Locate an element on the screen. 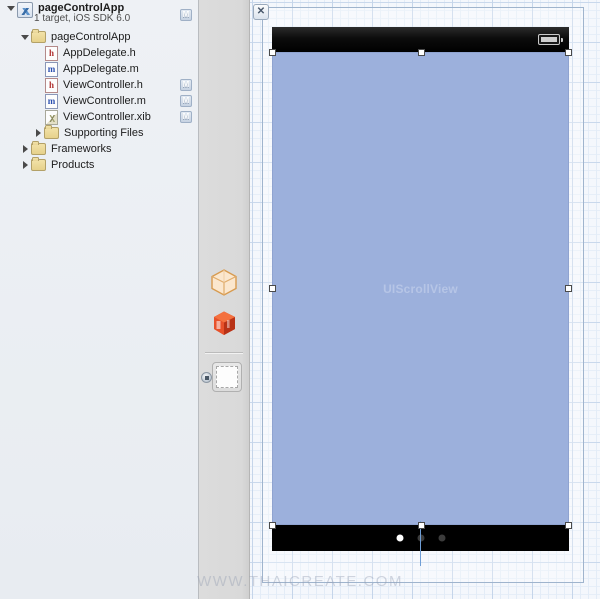  battery-icon is located at coordinates (550, 39).